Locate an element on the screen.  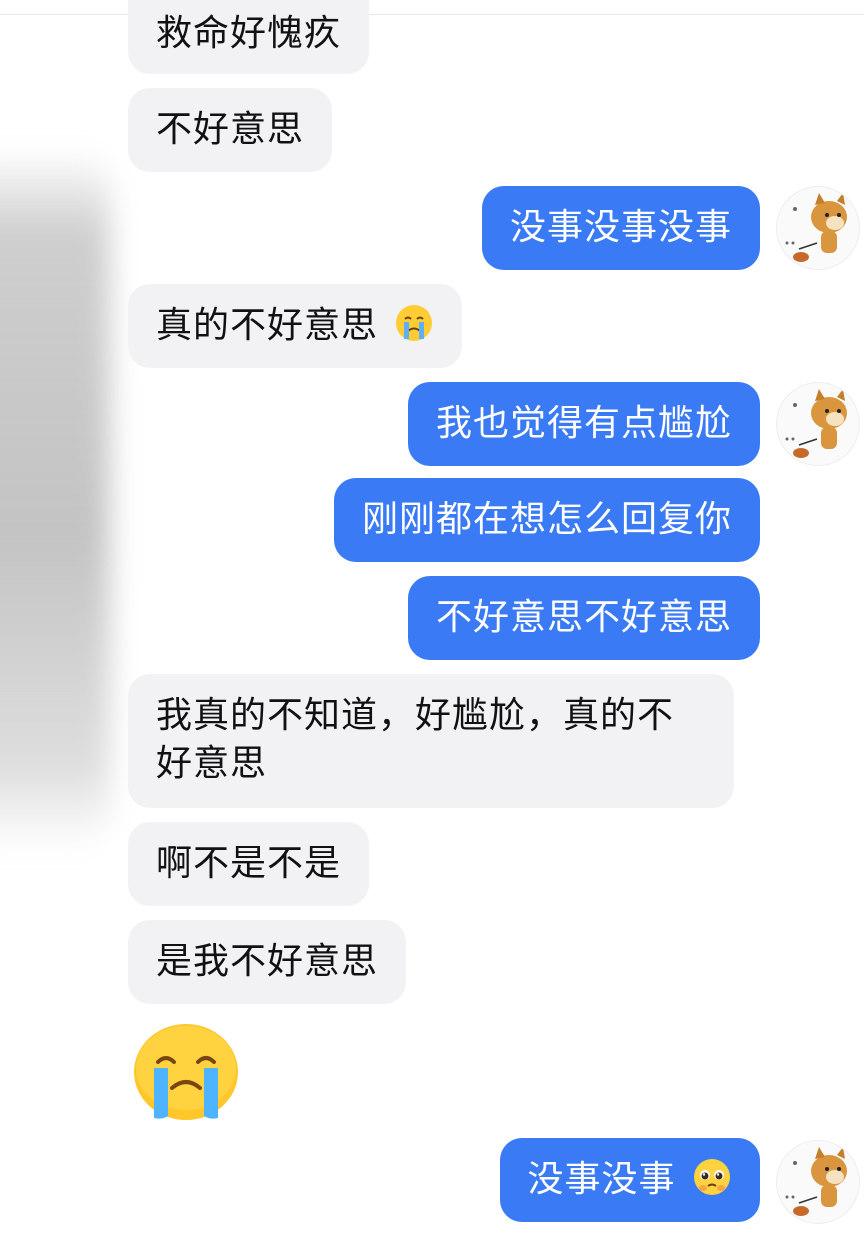
message-text: 不好意思不好意思 is located at coordinates (583, 617).